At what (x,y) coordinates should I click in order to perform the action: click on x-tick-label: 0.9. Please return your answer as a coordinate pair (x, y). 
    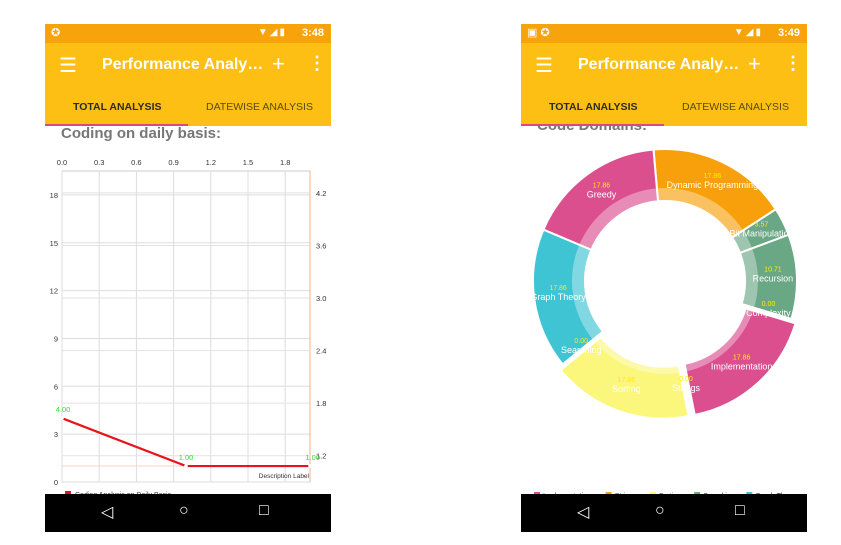
    Looking at the image, I should click on (173, 162).